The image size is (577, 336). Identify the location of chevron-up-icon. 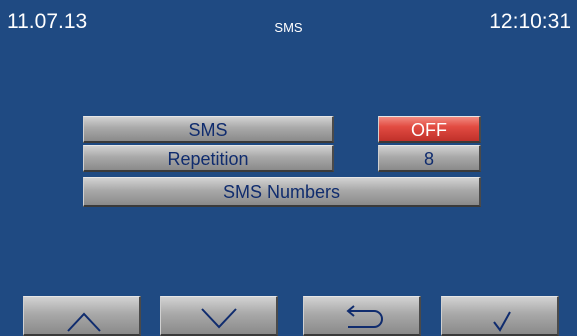
(84, 322).